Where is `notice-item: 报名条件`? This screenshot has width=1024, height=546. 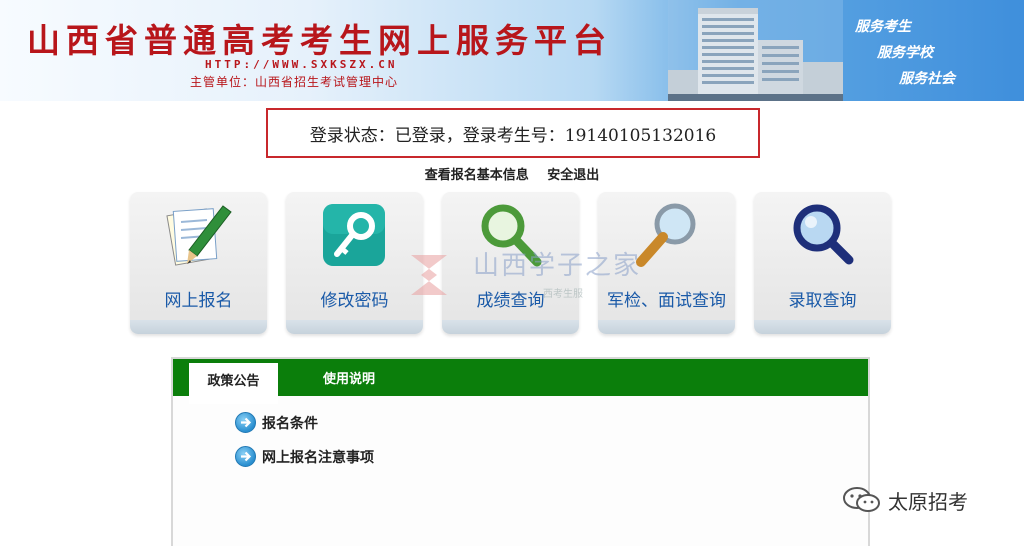
notice-item: 报名条件 is located at coordinates (276, 422).